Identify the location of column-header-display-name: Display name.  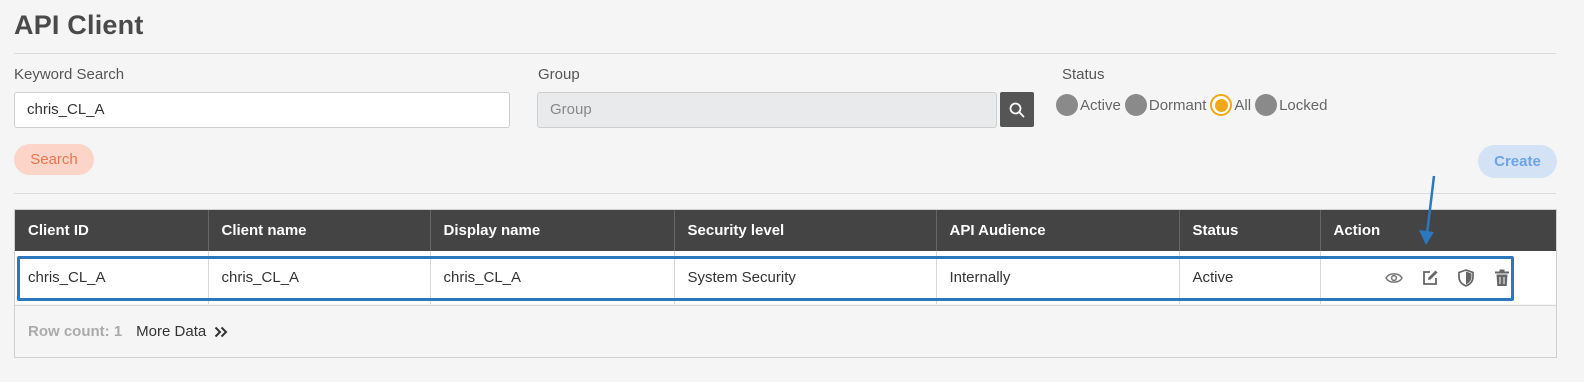
(552, 230).